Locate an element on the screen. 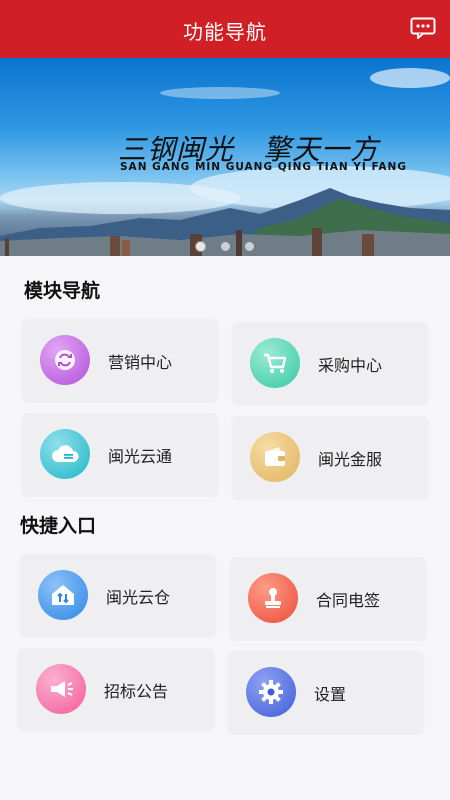 The height and width of the screenshot is (800, 450). sync-icon is located at coordinates (65, 360).